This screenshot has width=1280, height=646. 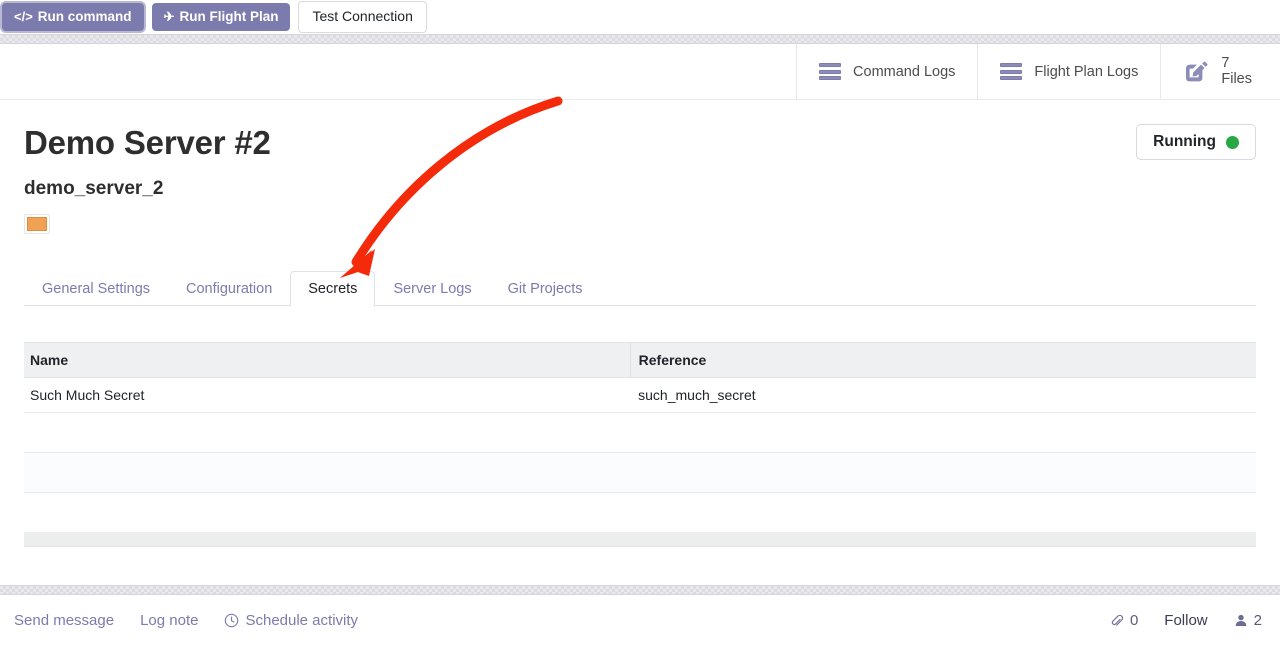 I want to click on tab-git-projects: Git Projects, so click(x=545, y=288).